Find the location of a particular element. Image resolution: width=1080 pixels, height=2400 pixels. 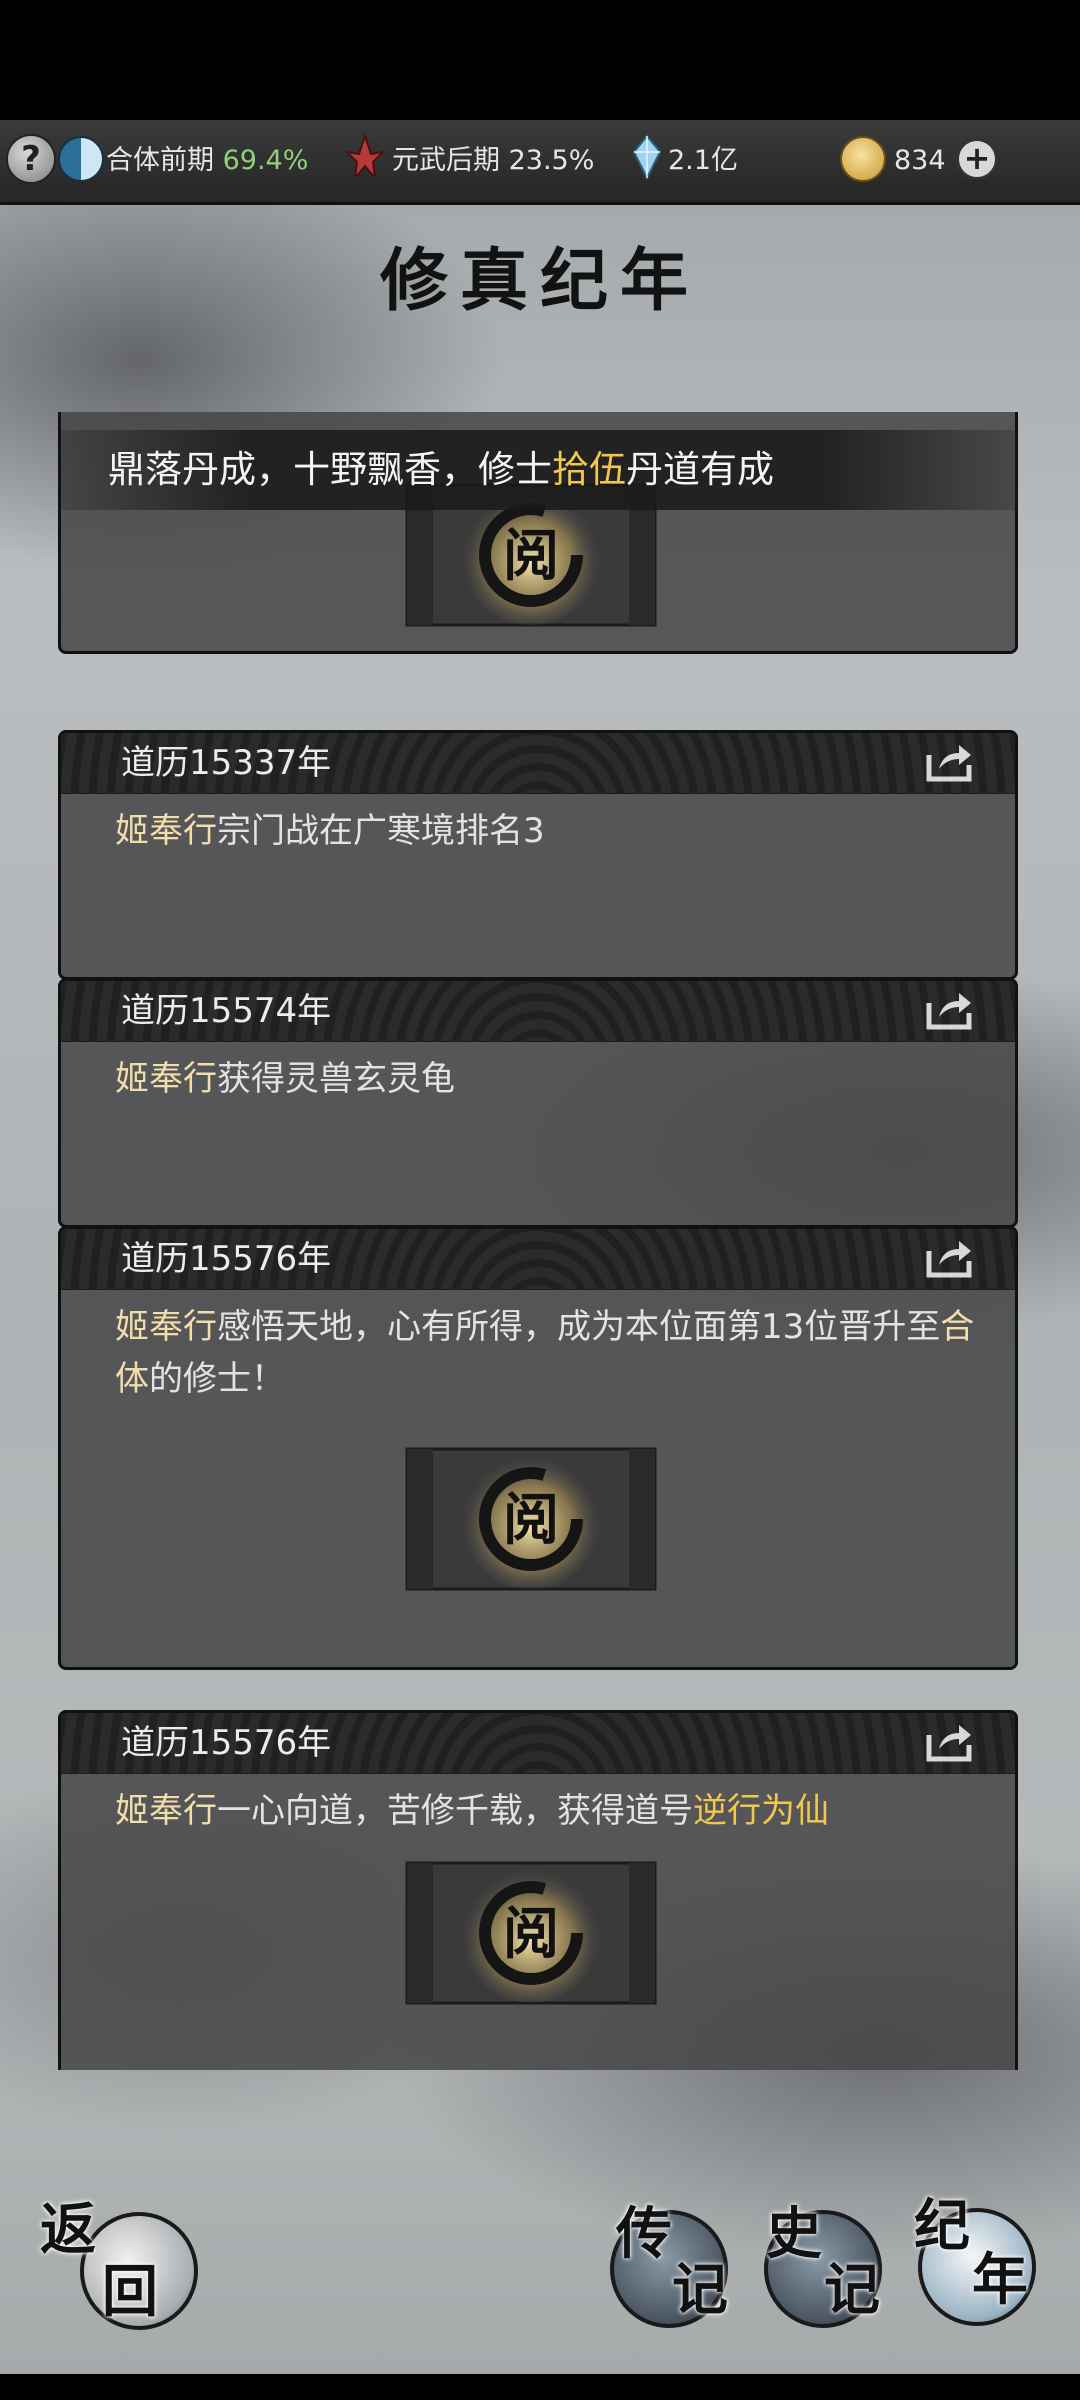

jade-count: 834 is located at coordinates (920, 160).